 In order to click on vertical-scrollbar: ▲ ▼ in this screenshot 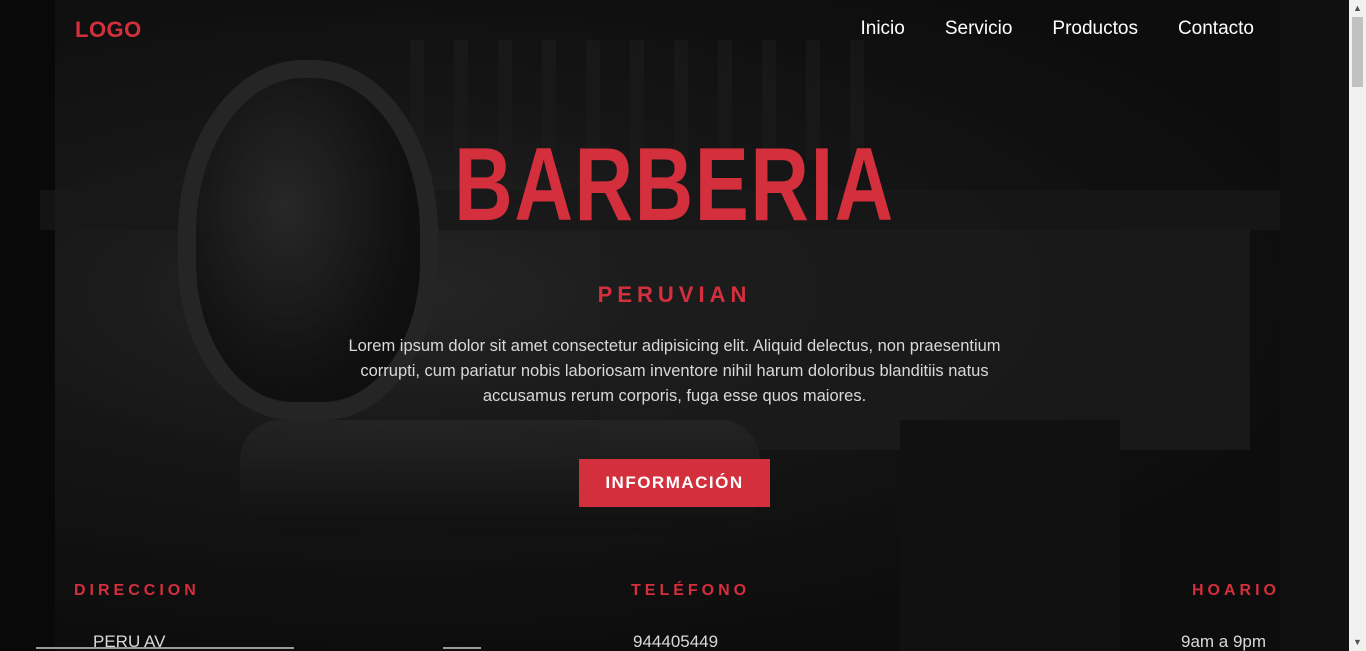, I will do `click(1357, 325)`.